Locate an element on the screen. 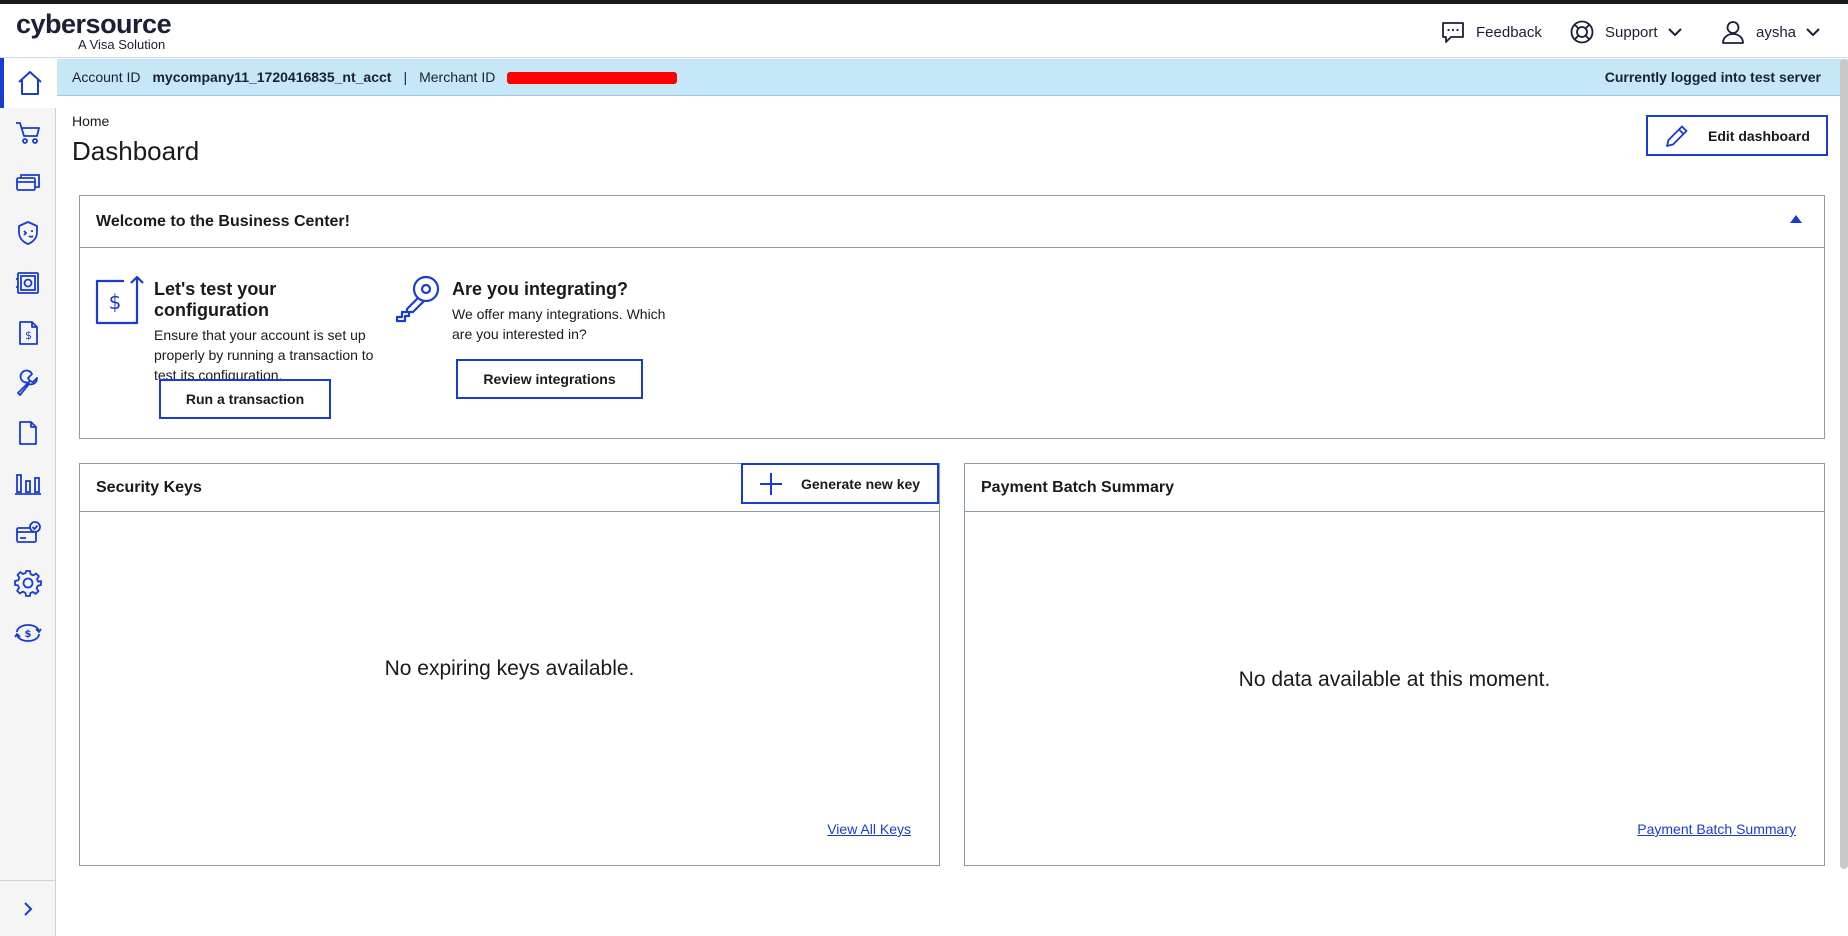 The height and width of the screenshot is (936, 1848). security-keys-title: Security Keys is located at coordinates (149, 487).